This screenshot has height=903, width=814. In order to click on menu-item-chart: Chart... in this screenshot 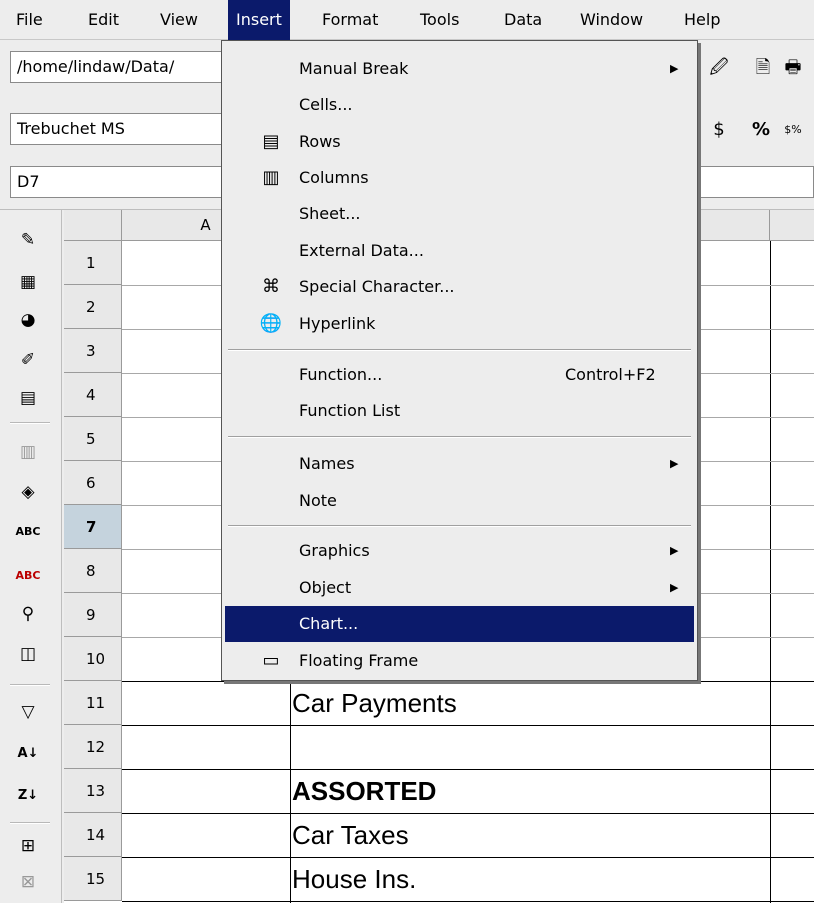, I will do `click(459, 624)`.